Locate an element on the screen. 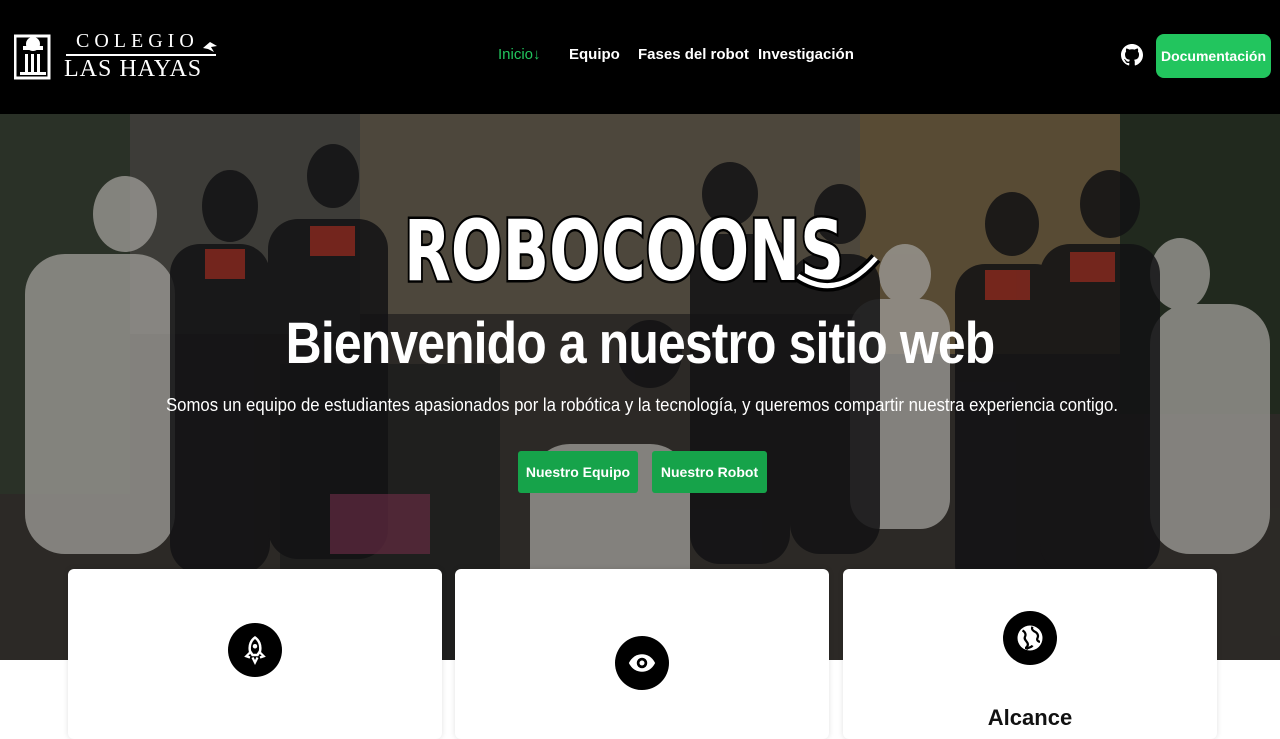 The width and height of the screenshot is (1280, 739). documentacion-button: Documentación is located at coordinates (1213, 56).